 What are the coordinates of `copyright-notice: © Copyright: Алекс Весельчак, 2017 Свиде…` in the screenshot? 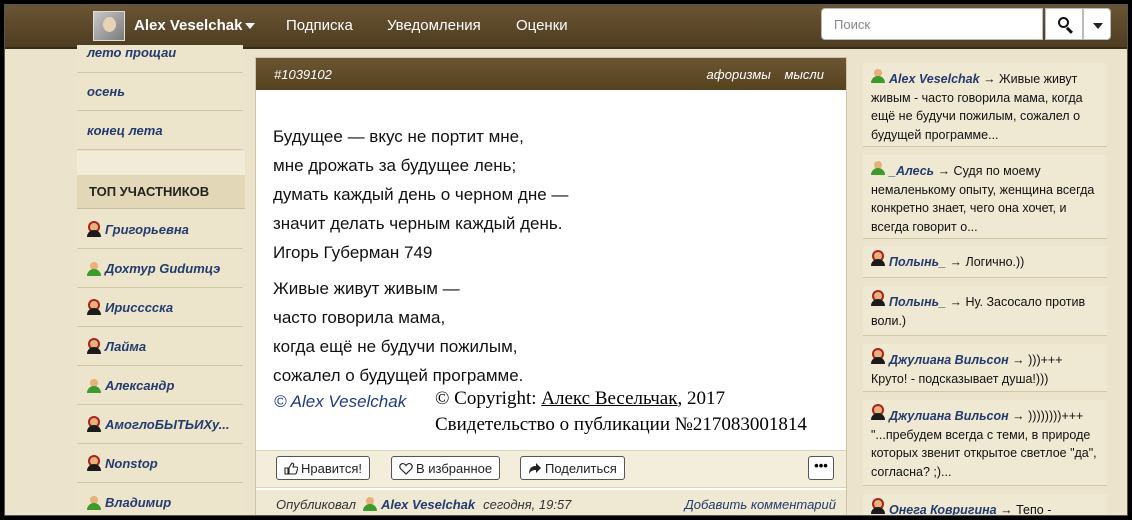 It's located at (621, 412).